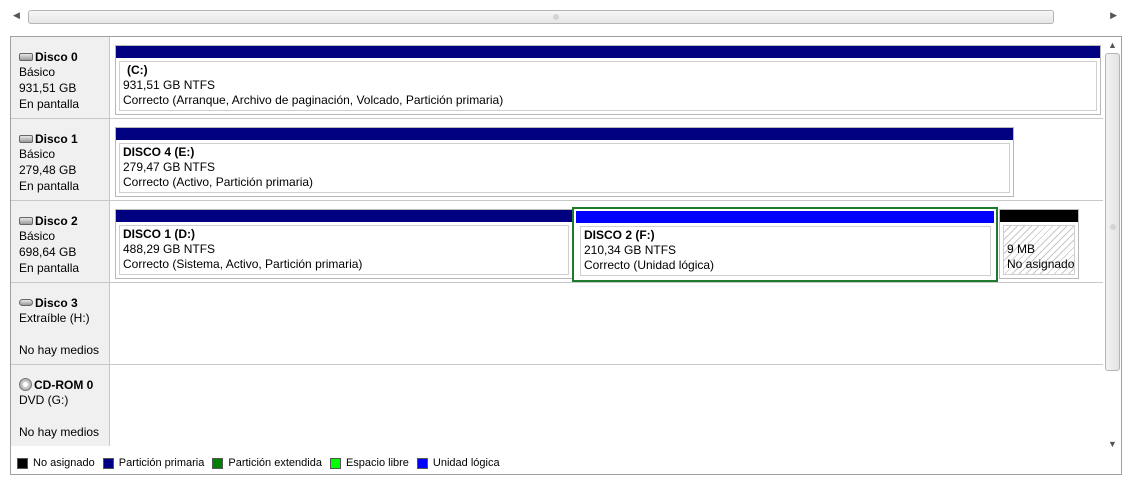 The width and height of the screenshot is (1132, 478). I want to click on legend-label: No asignado, so click(64, 463).